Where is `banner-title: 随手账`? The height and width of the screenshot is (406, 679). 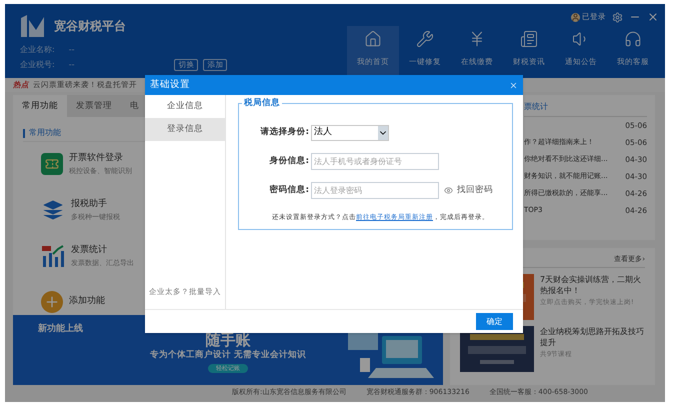 banner-title: 随手账 is located at coordinates (228, 340).